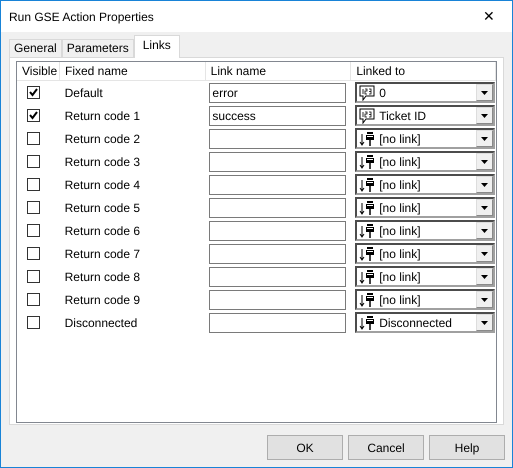 This screenshot has width=513, height=468. What do you see at coordinates (102, 299) in the screenshot?
I see `fixed-name: Return code 9` at bounding box center [102, 299].